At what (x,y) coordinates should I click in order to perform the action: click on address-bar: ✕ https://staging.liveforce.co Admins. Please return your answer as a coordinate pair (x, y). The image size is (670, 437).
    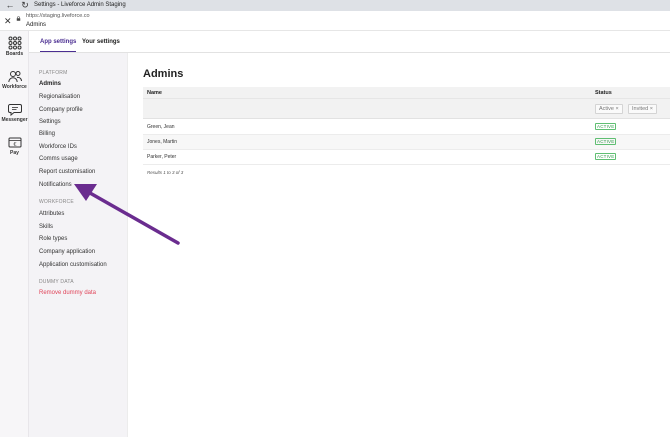
    Looking at the image, I should click on (335, 21).